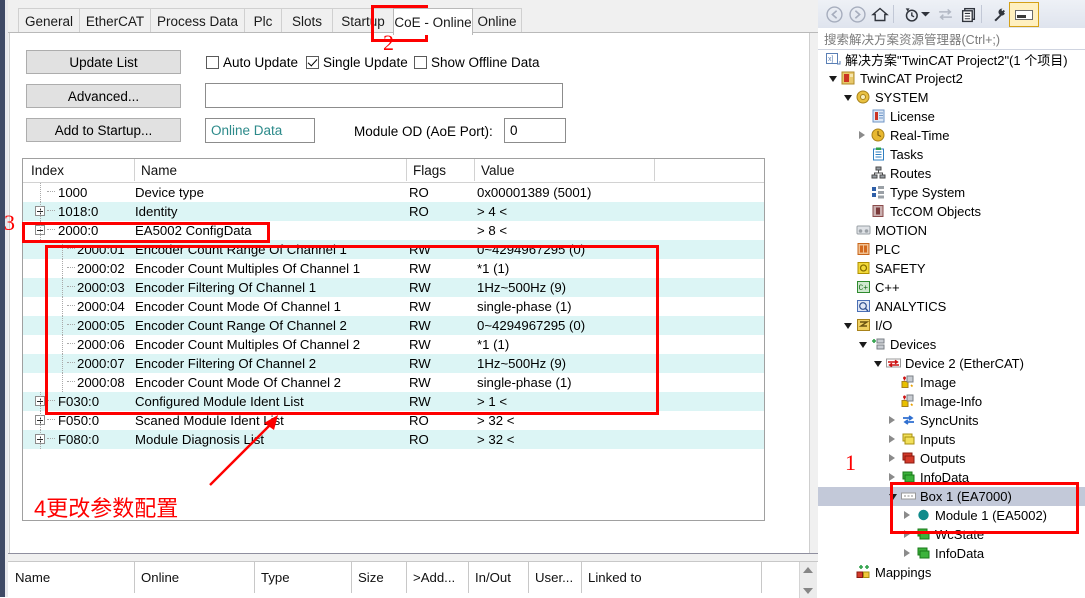 The height and width of the screenshot is (598, 1085). I want to click on tree-item-safety: SAFETY, so click(951, 268).